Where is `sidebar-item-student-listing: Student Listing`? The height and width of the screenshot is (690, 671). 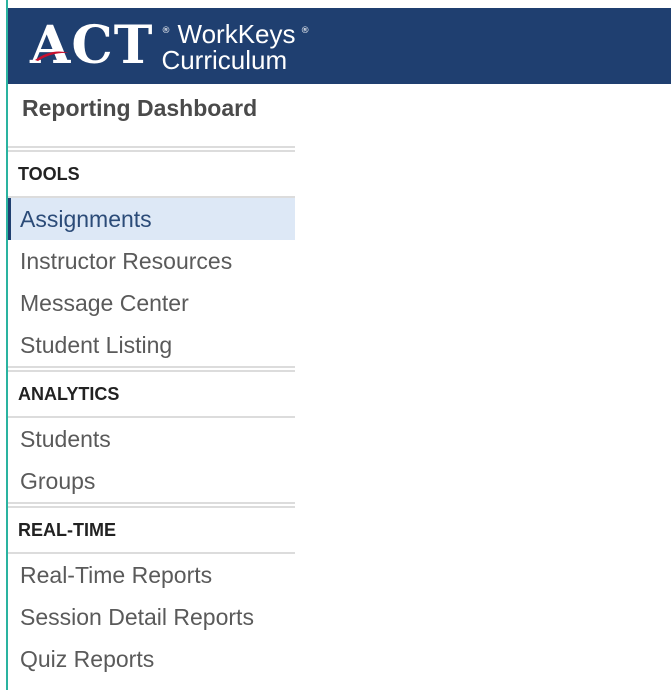
sidebar-item-student-listing: Student Listing is located at coordinates (151, 345).